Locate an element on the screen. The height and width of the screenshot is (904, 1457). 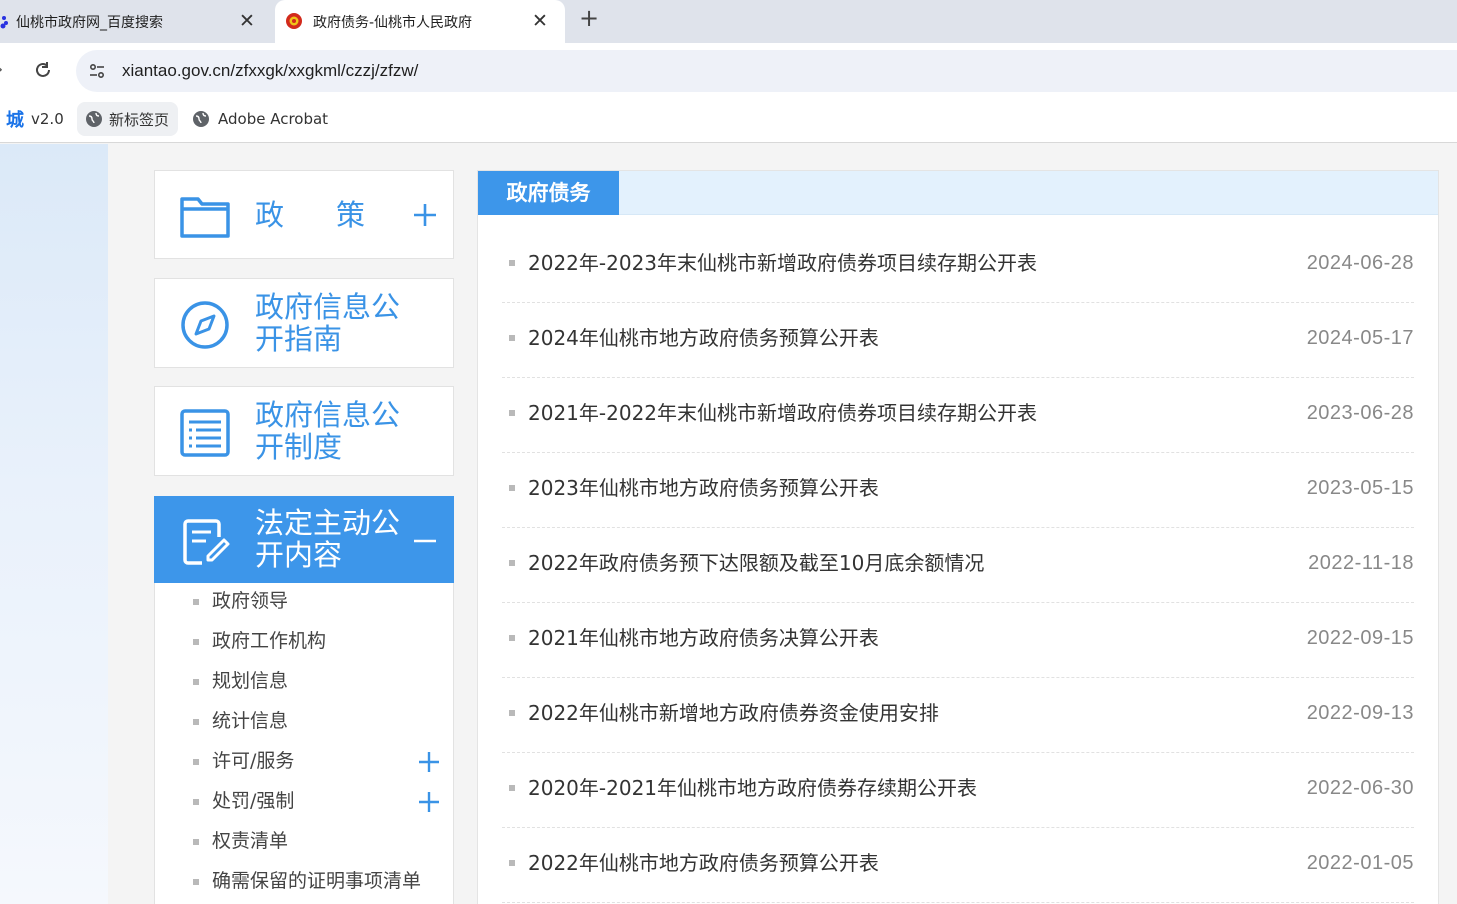
submenu-item-penalties-enforcement: 处罚/强制 is located at coordinates (304, 803).